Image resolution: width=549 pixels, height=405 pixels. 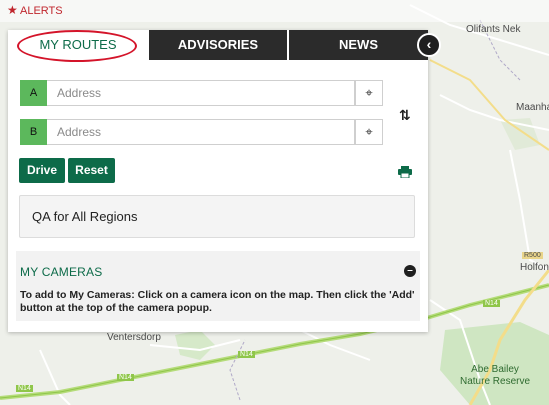 I want to click on map-place-label: Olifants Nek, so click(x=493, y=29).